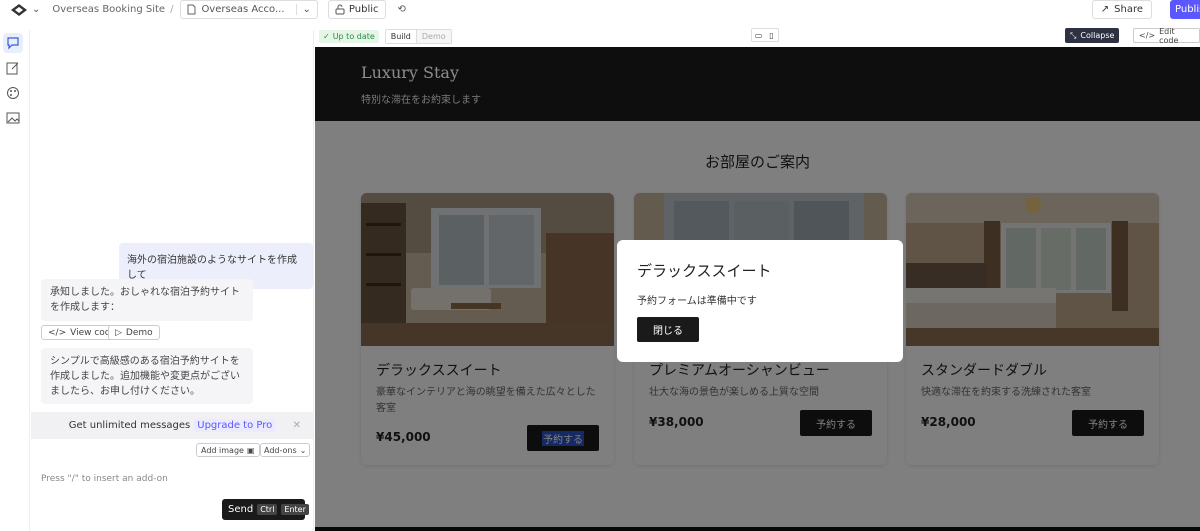 This screenshot has width=1200, height=531. What do you see at coordinates (108, 9) in the screenshot?
I see `breadcrumb-project: Overseas Booking Site` at bounding box center [108, 9].